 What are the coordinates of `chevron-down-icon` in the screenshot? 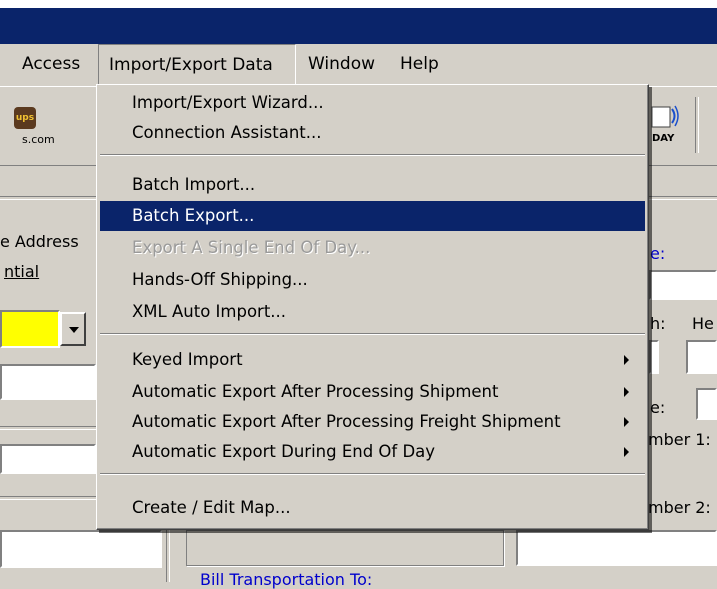 It's located at (74, 330).